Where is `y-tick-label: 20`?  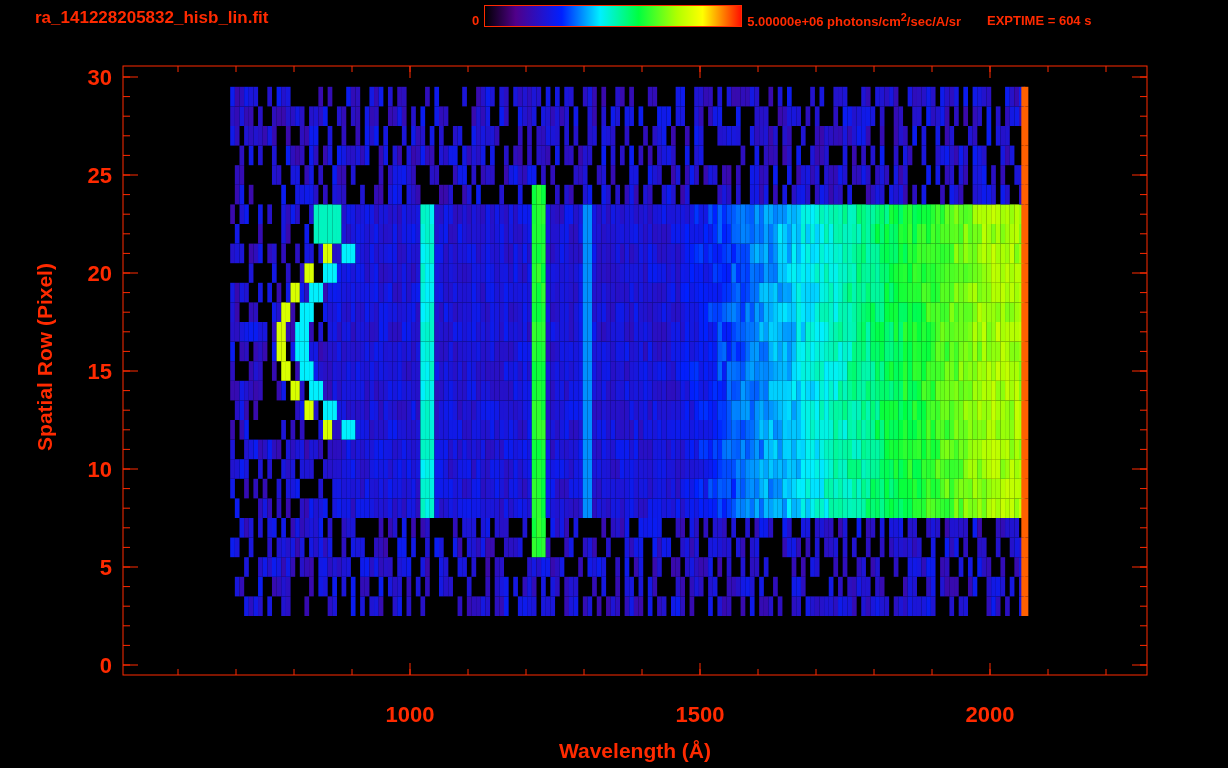
y-tick-label: 20 is located at coordinates (99, 273).